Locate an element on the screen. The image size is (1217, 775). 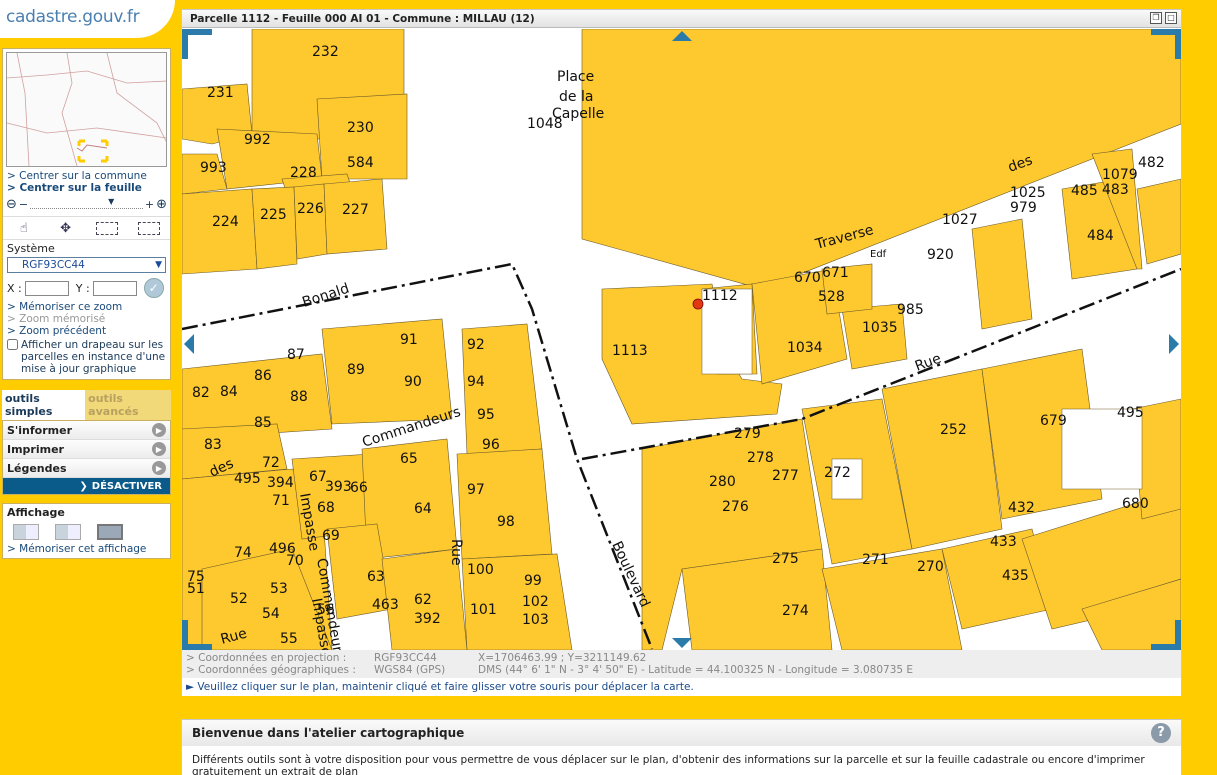
zoom-slider: ▼ is located at coordinates (86, 203).